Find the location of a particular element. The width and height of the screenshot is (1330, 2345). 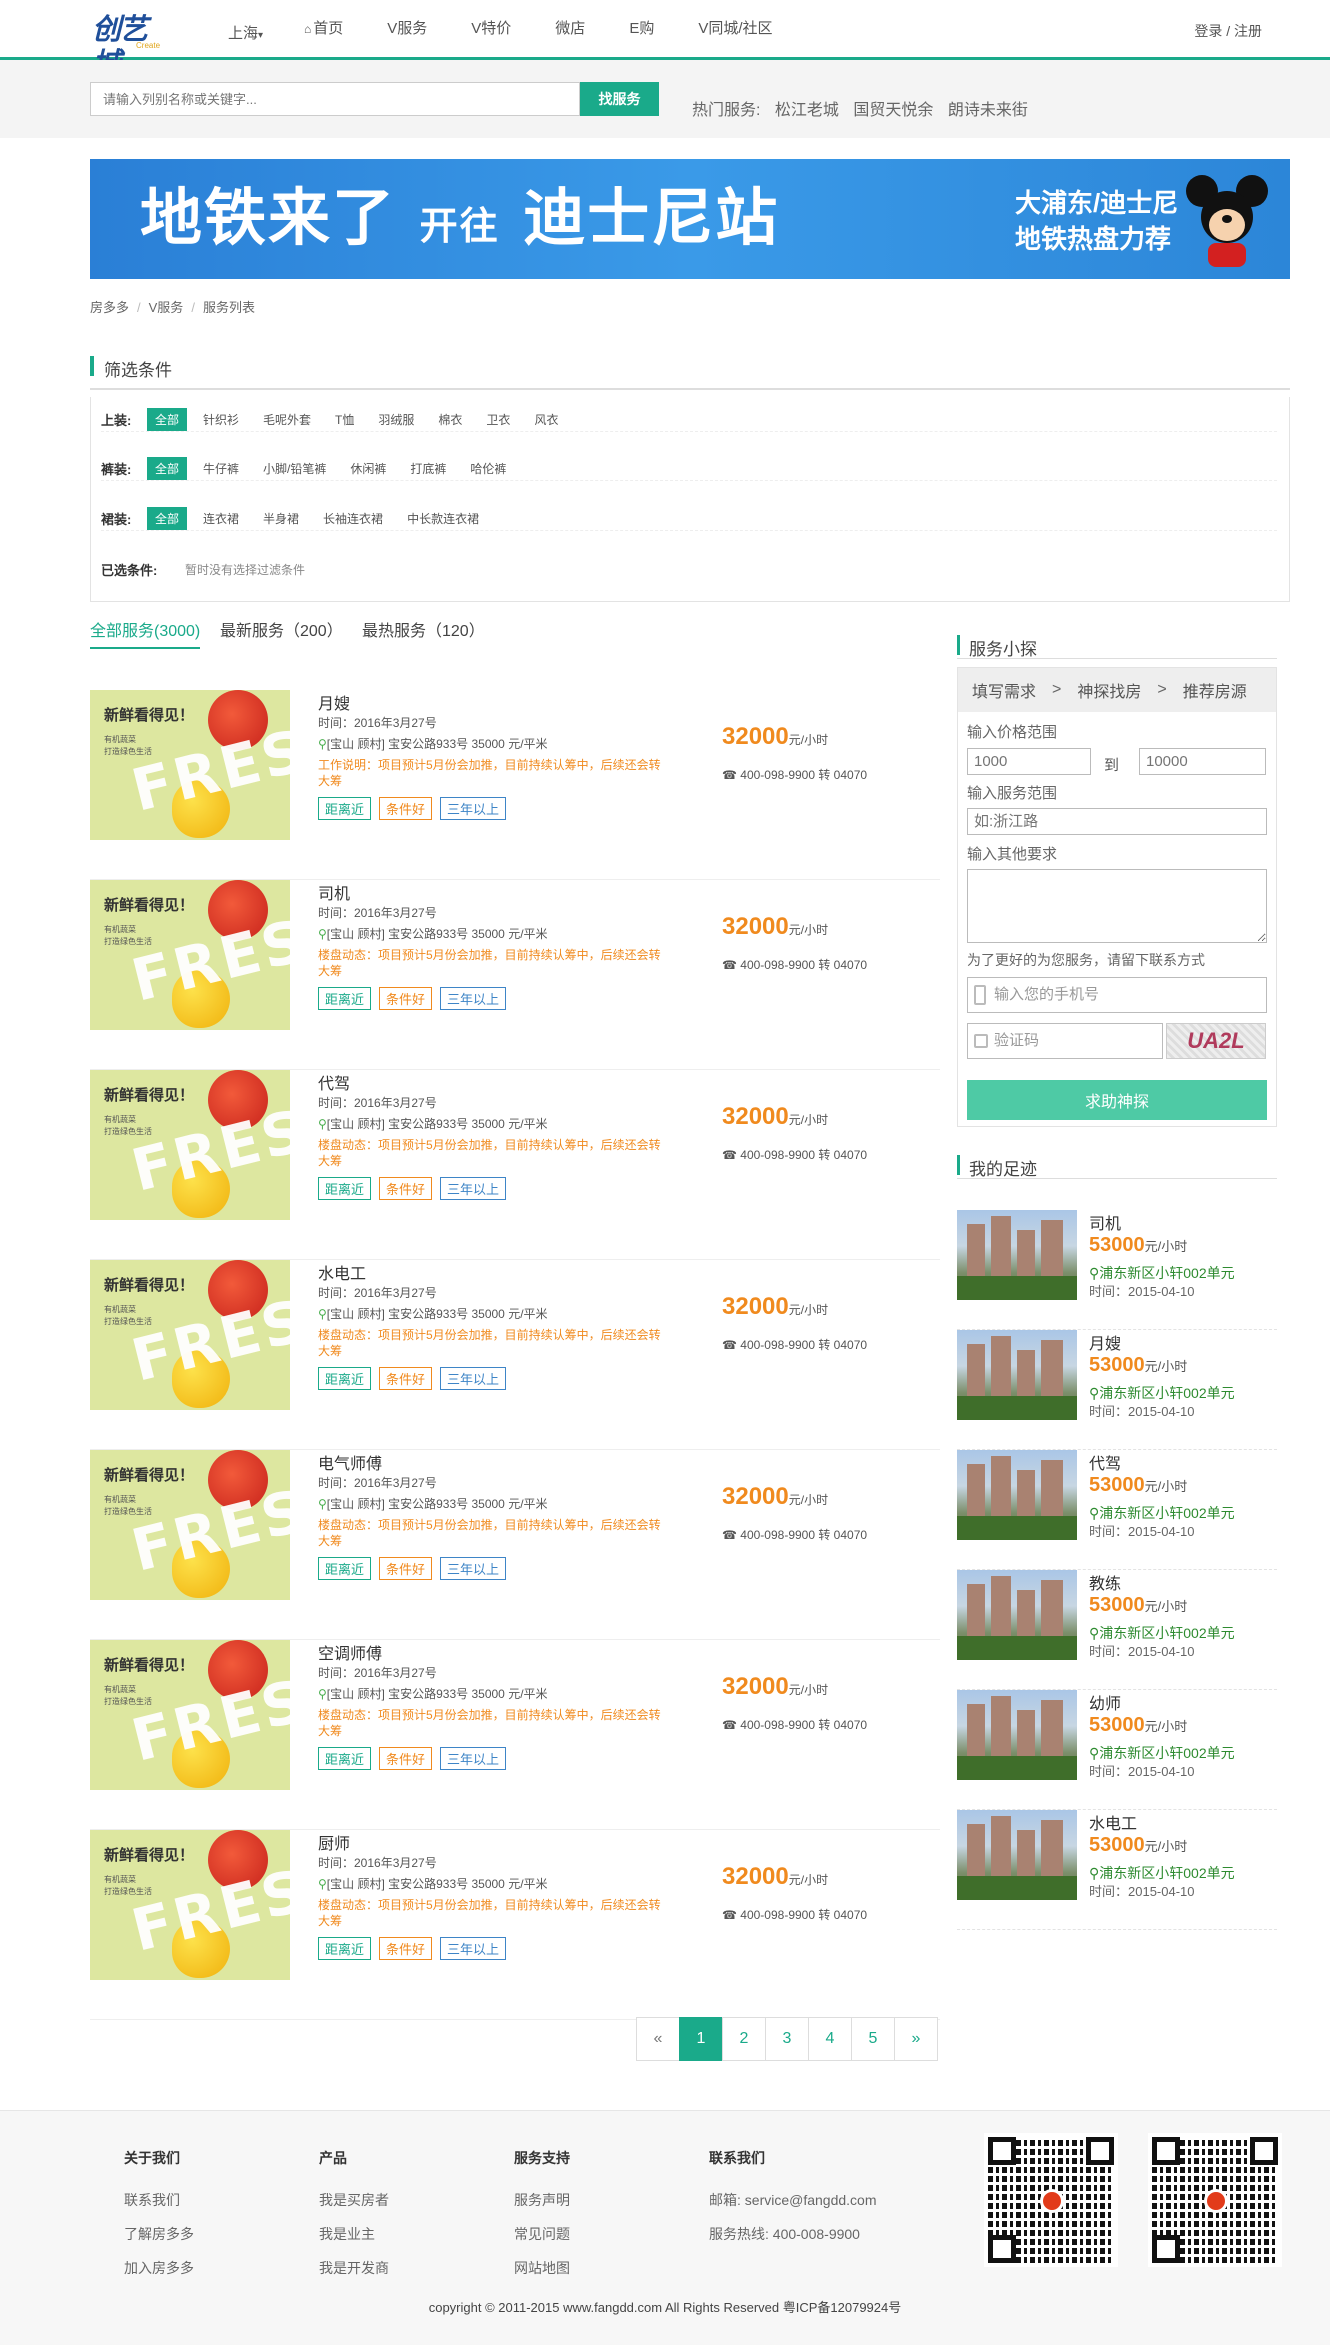

service-title: 空调师傅 is located at coordinates (350, 1652).